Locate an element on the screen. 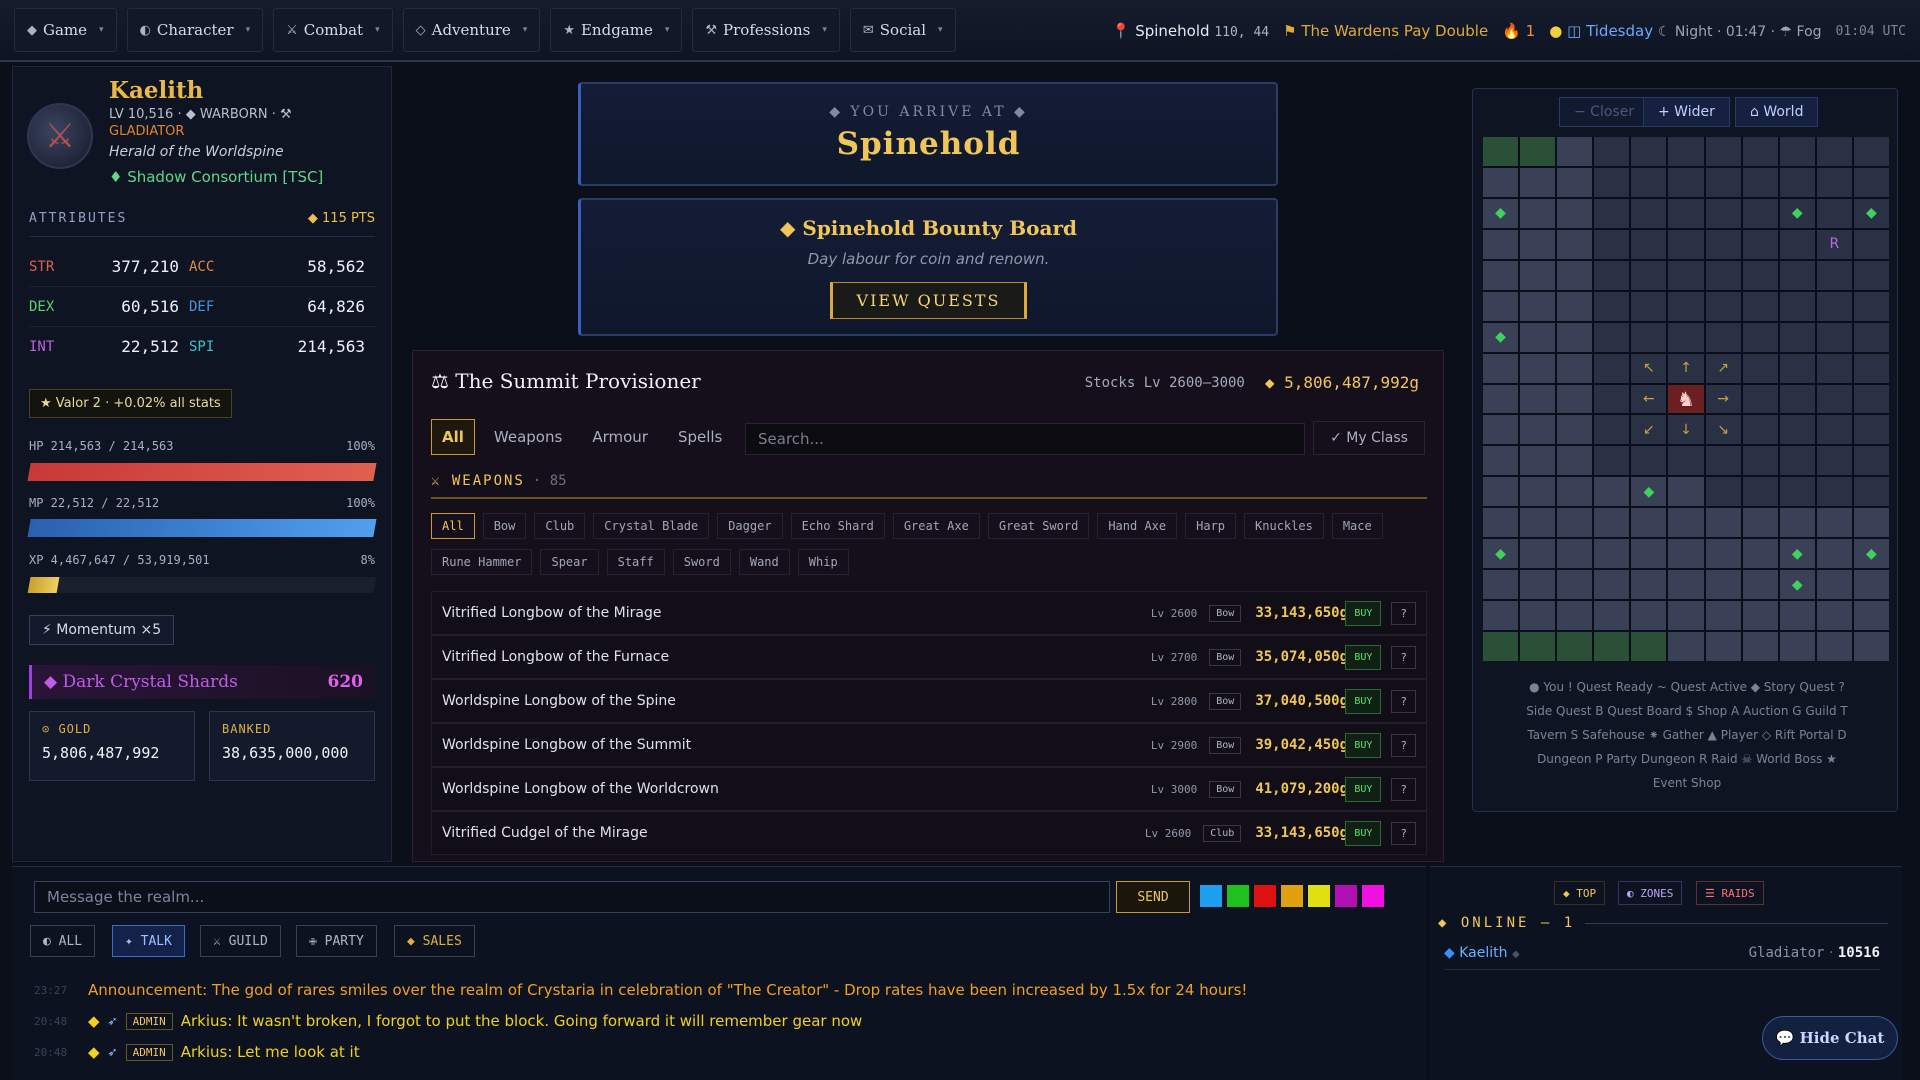 The height and width of the screenshot is (1080, 1920). nav-adventure: ◇ Adventure ▾ is located at coordinates (471, 30).